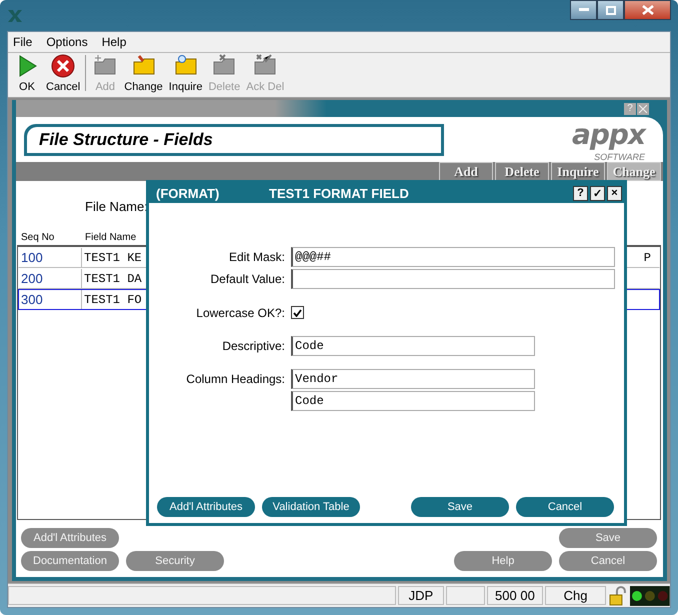  I want to click on minimize-button, so click(583, 10).